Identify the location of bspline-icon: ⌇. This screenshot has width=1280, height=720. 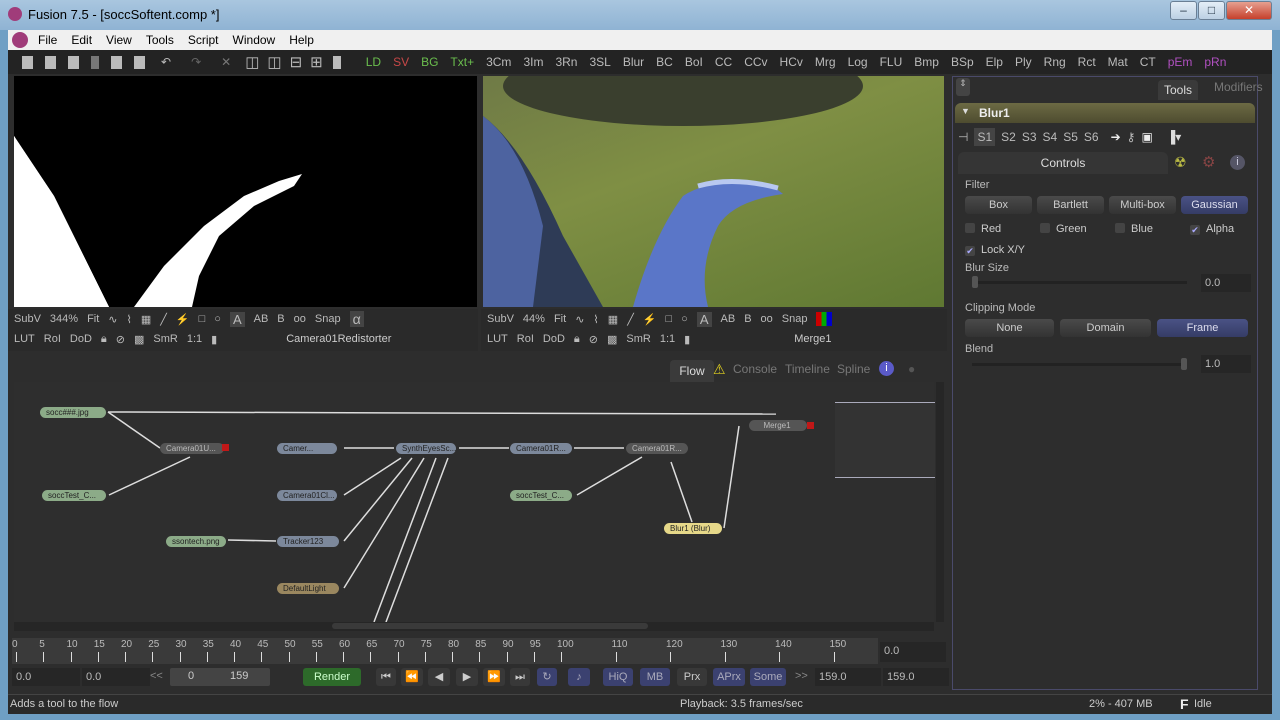
(595, 319).